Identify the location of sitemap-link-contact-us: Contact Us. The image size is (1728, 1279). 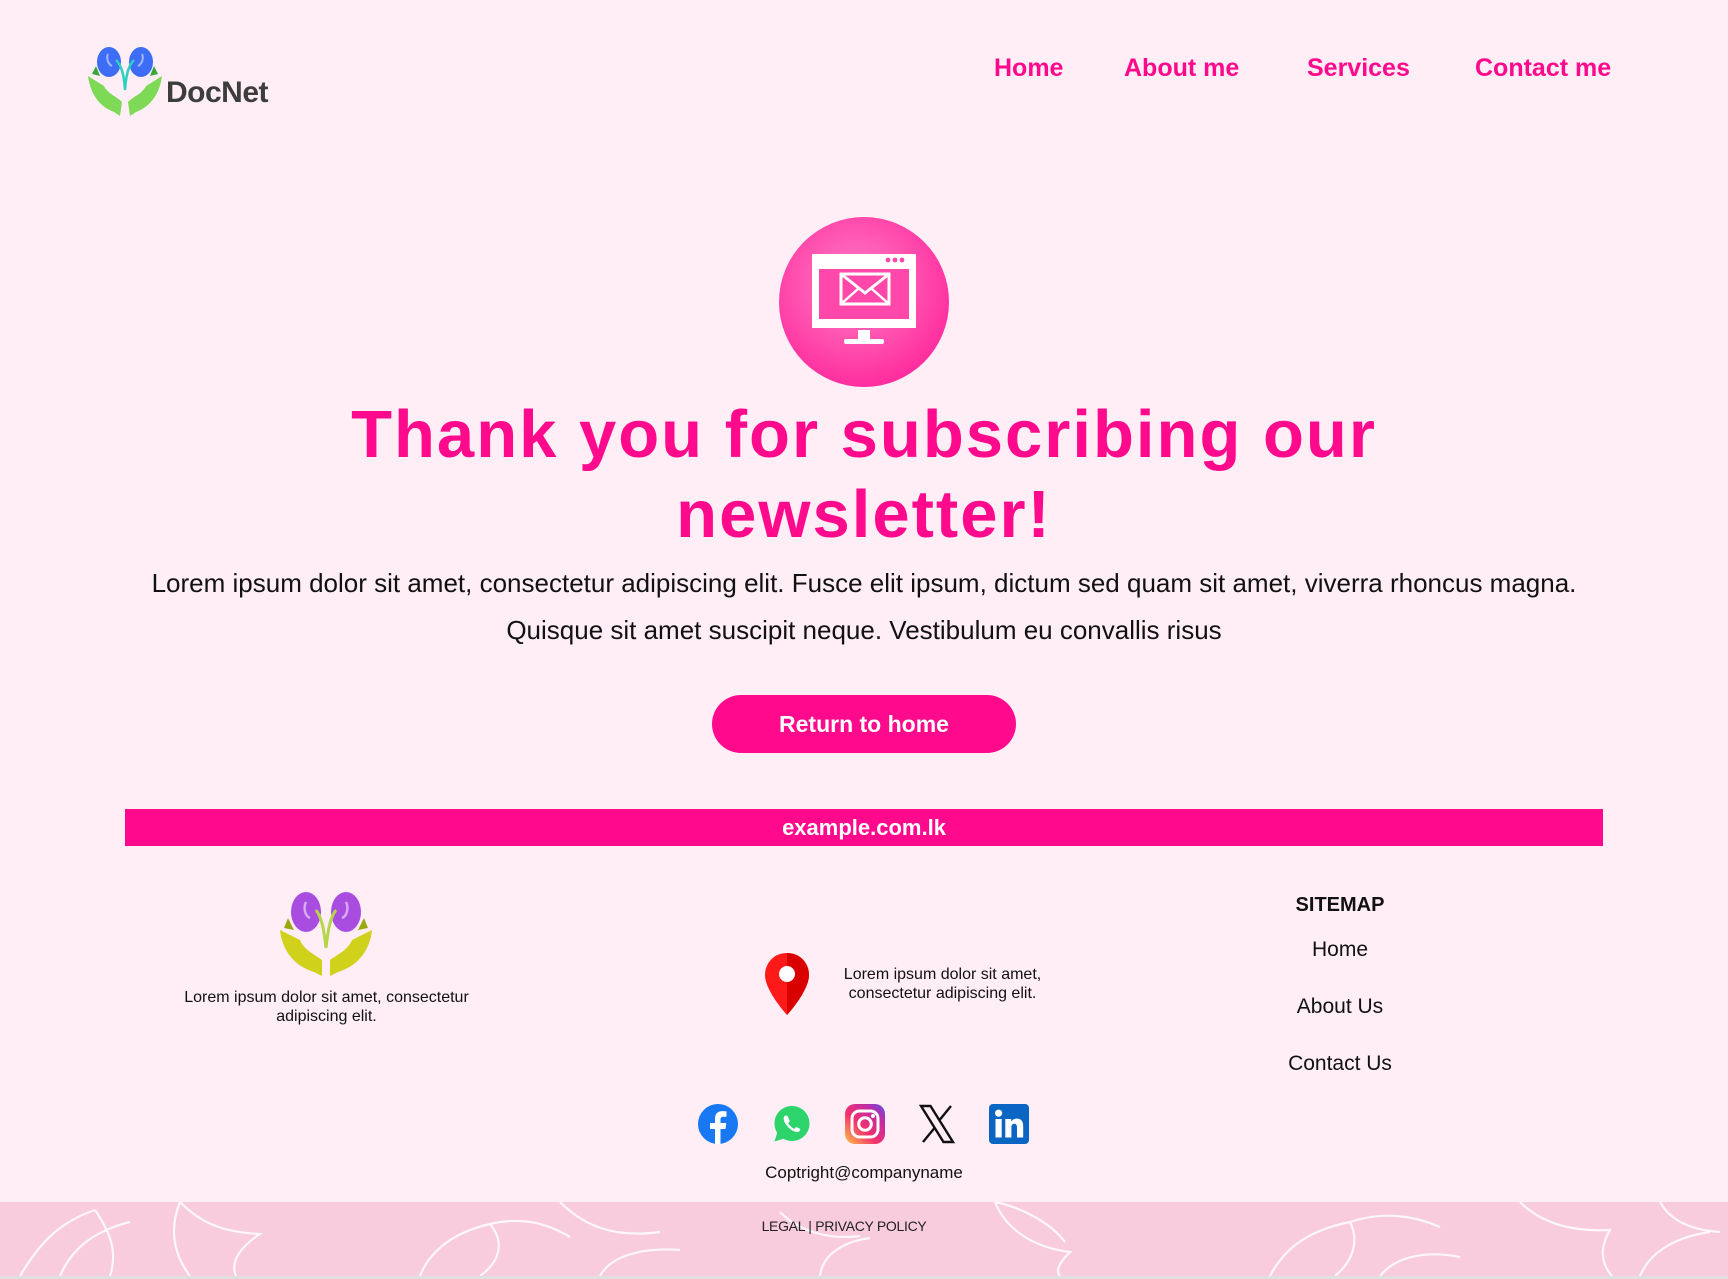
(1340, 1064).